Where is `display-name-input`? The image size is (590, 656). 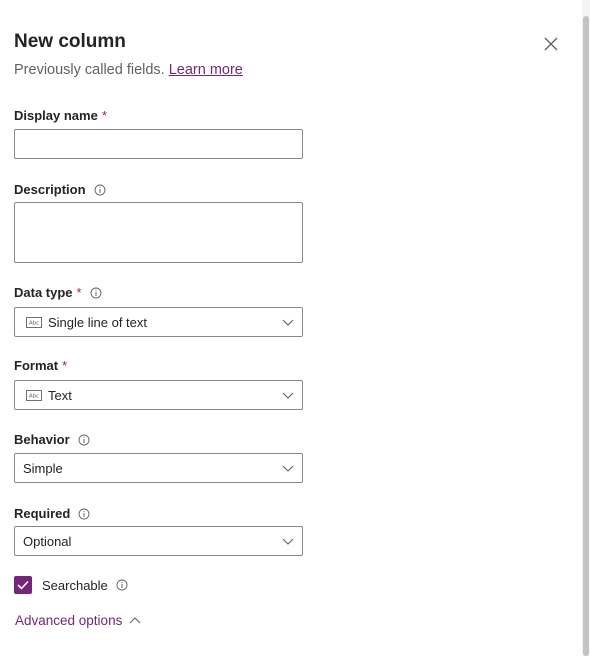
display-name-input is located at coordinates (158, 144).